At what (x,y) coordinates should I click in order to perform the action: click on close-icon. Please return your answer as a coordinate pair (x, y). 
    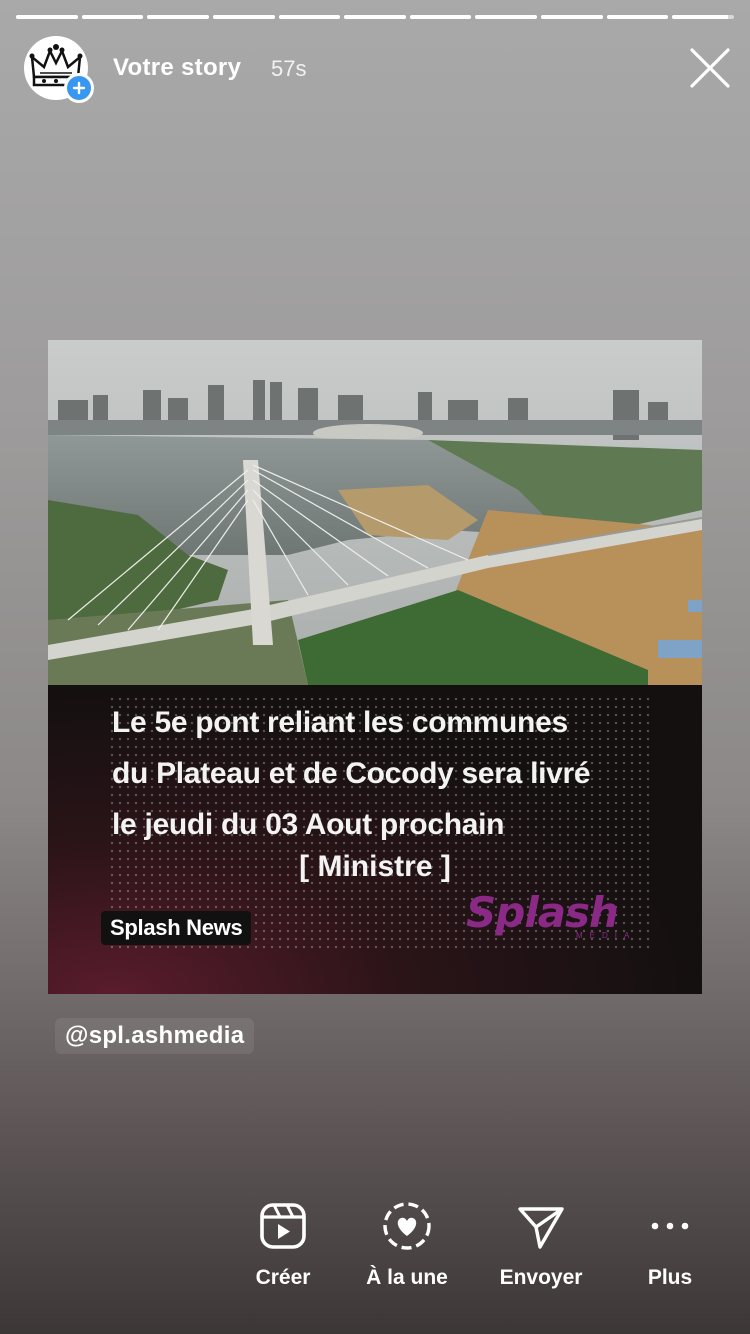
    Looking at the image, I should click on (710, 68).